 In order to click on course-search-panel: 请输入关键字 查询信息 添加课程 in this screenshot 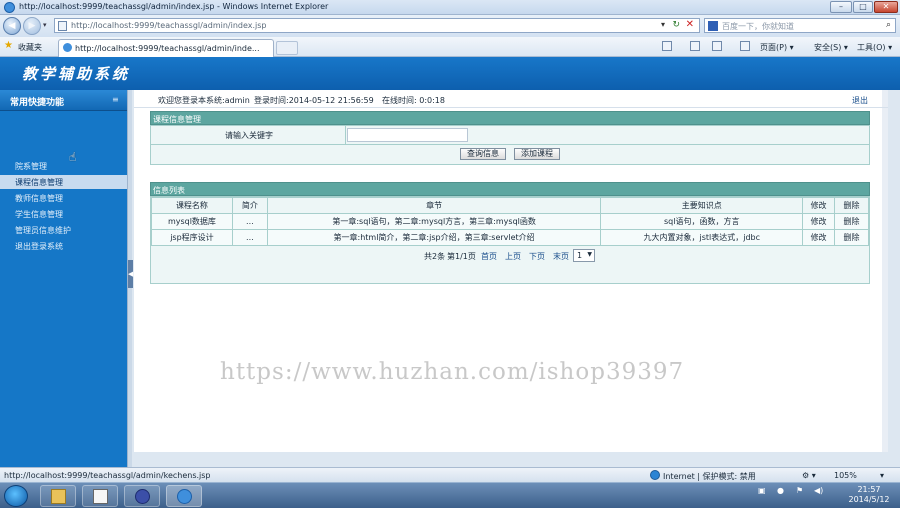, I will do `click(510, 145)`.